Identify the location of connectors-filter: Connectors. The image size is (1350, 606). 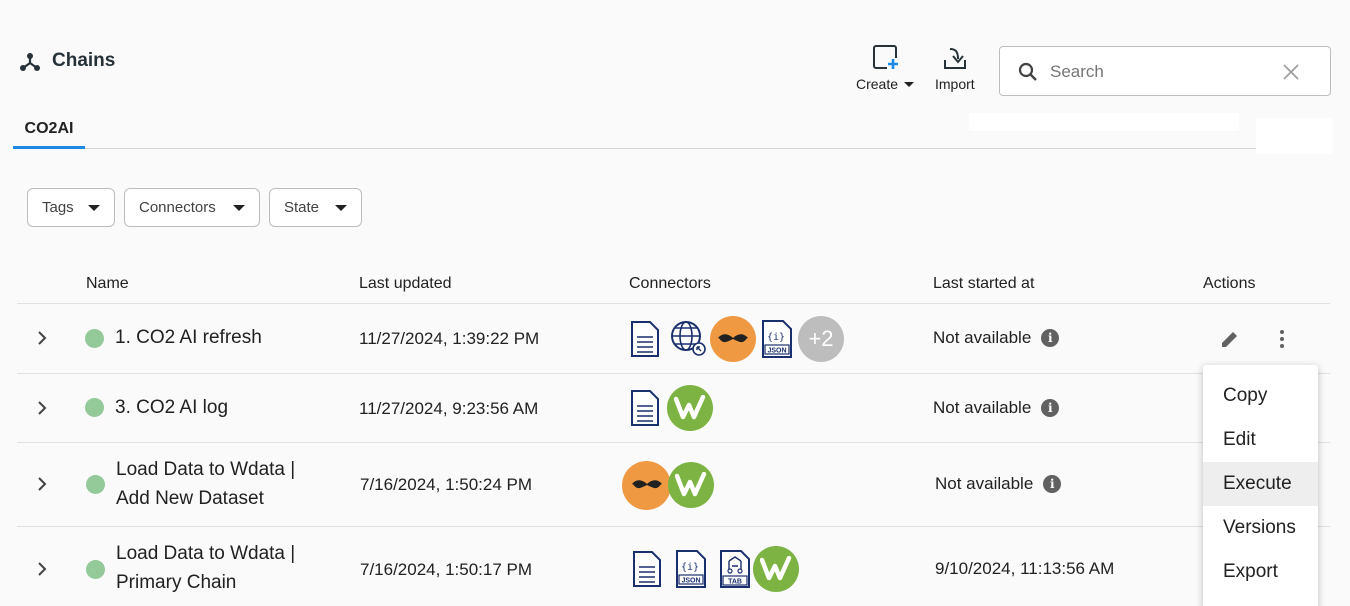
(192, 207).